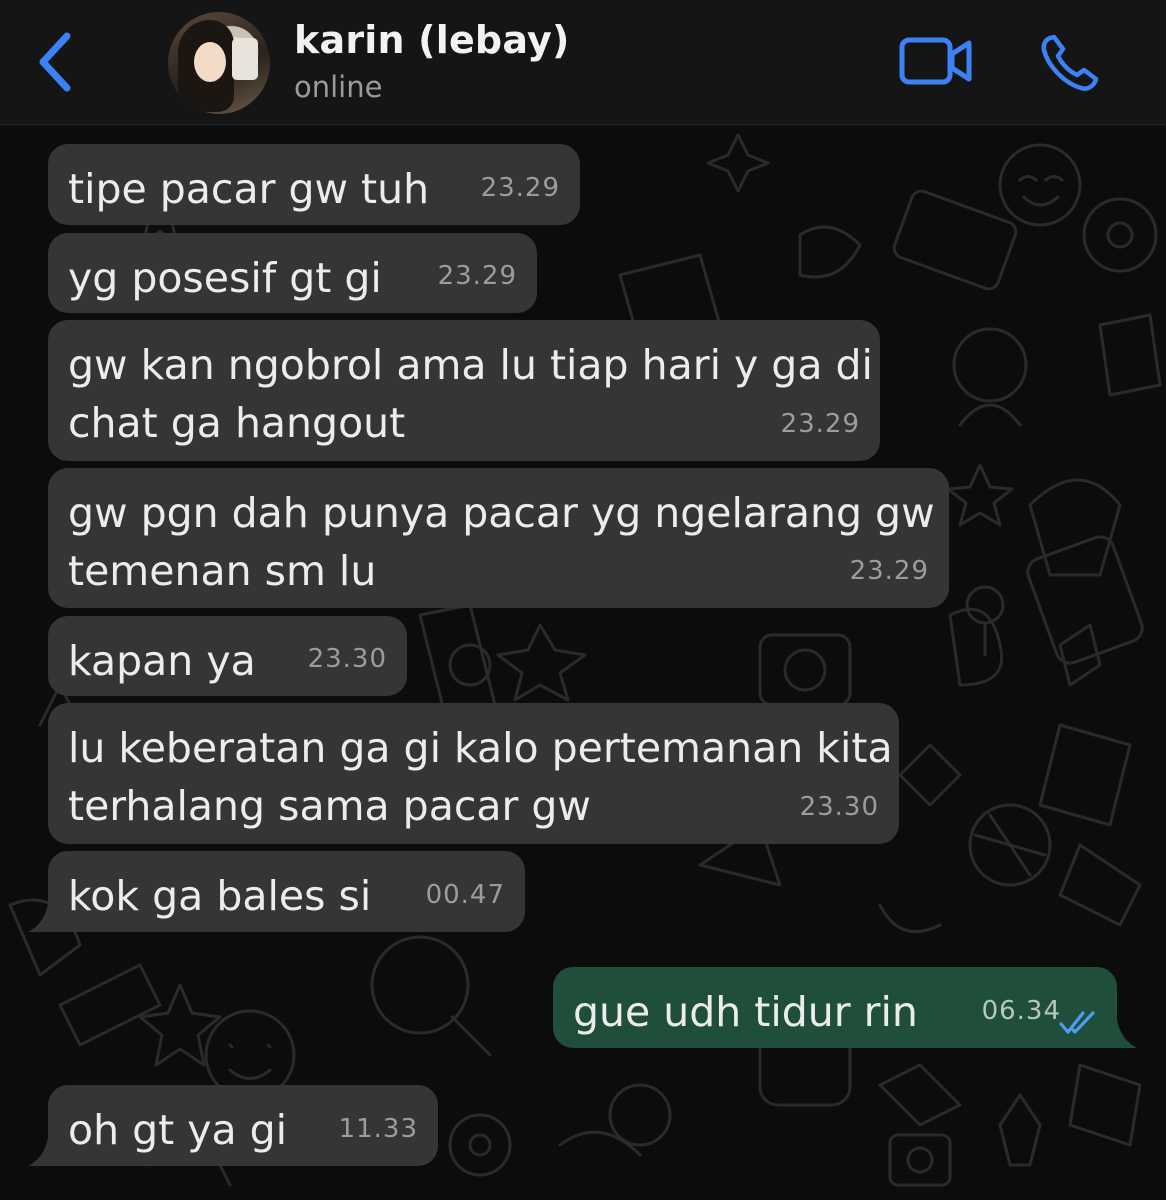 This screenshot has width=1166, height=1200. I want to click on contact-avatar, so click(219, 63).